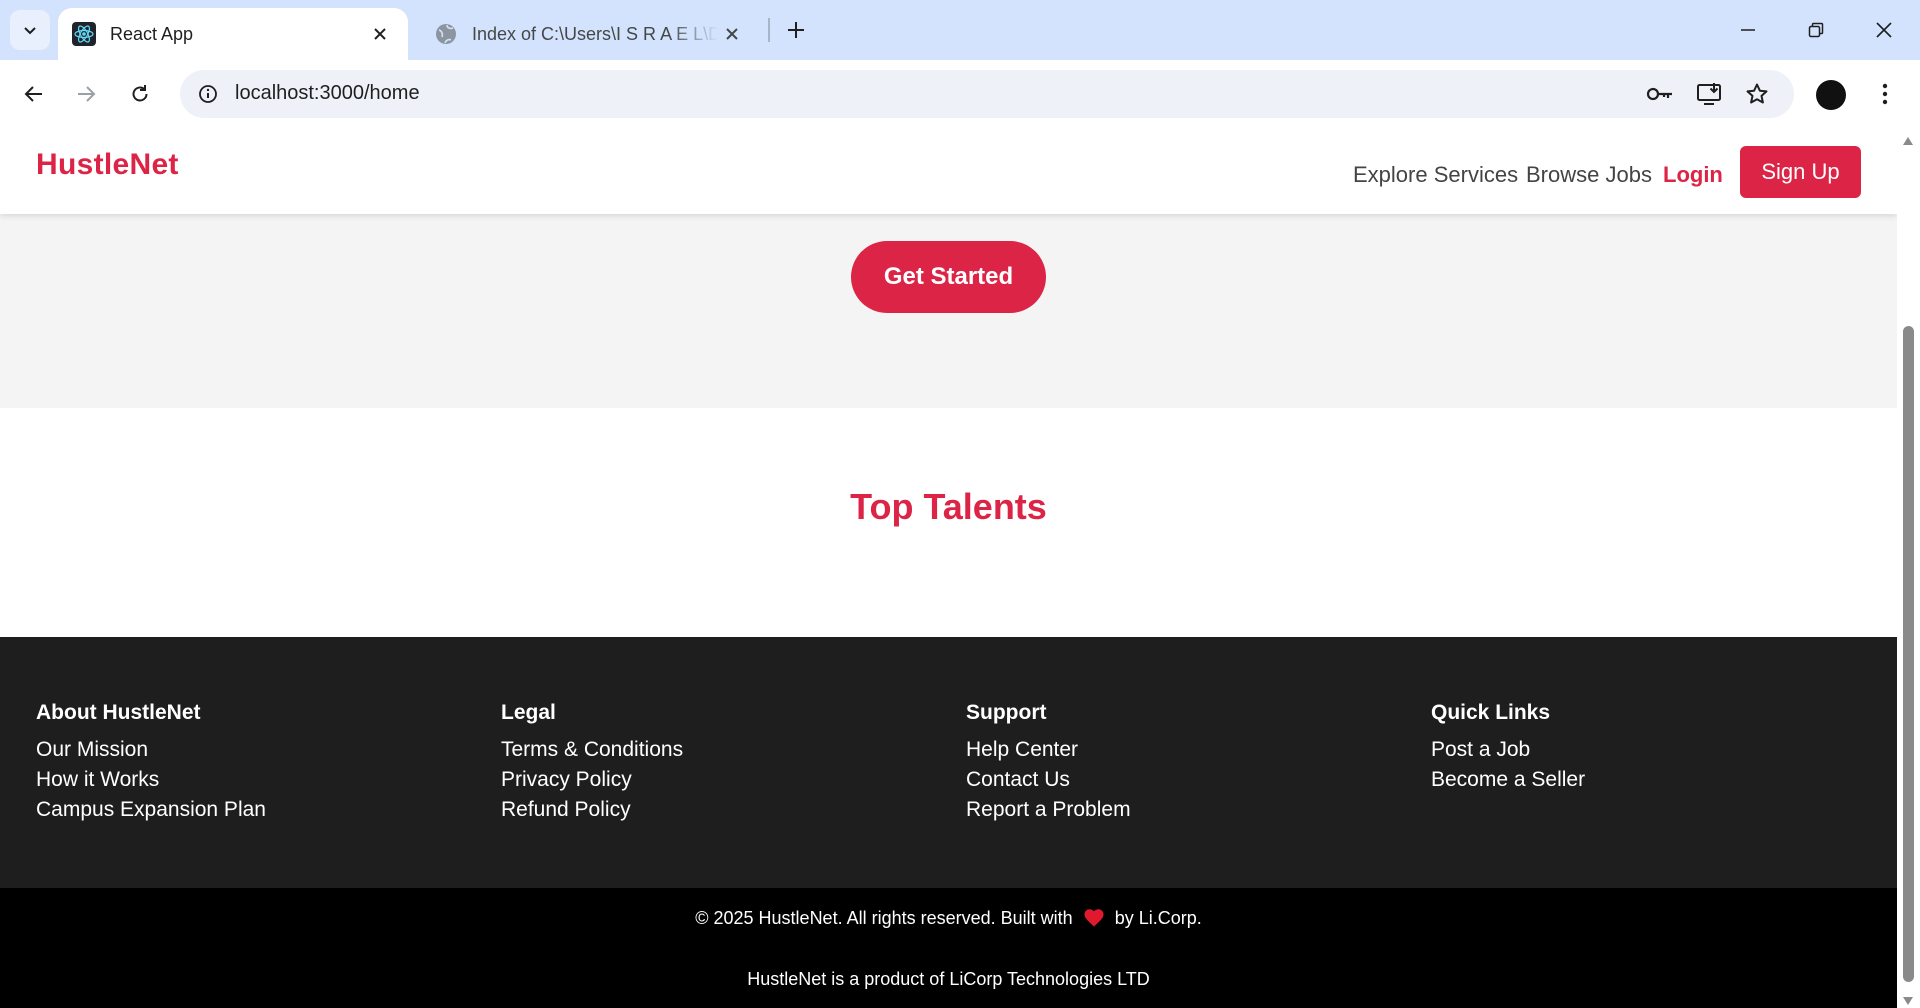 This screenshot has width=1920, height=1008. I want to click on footer-link-post-job: Post a Job, so click(1631, 750).